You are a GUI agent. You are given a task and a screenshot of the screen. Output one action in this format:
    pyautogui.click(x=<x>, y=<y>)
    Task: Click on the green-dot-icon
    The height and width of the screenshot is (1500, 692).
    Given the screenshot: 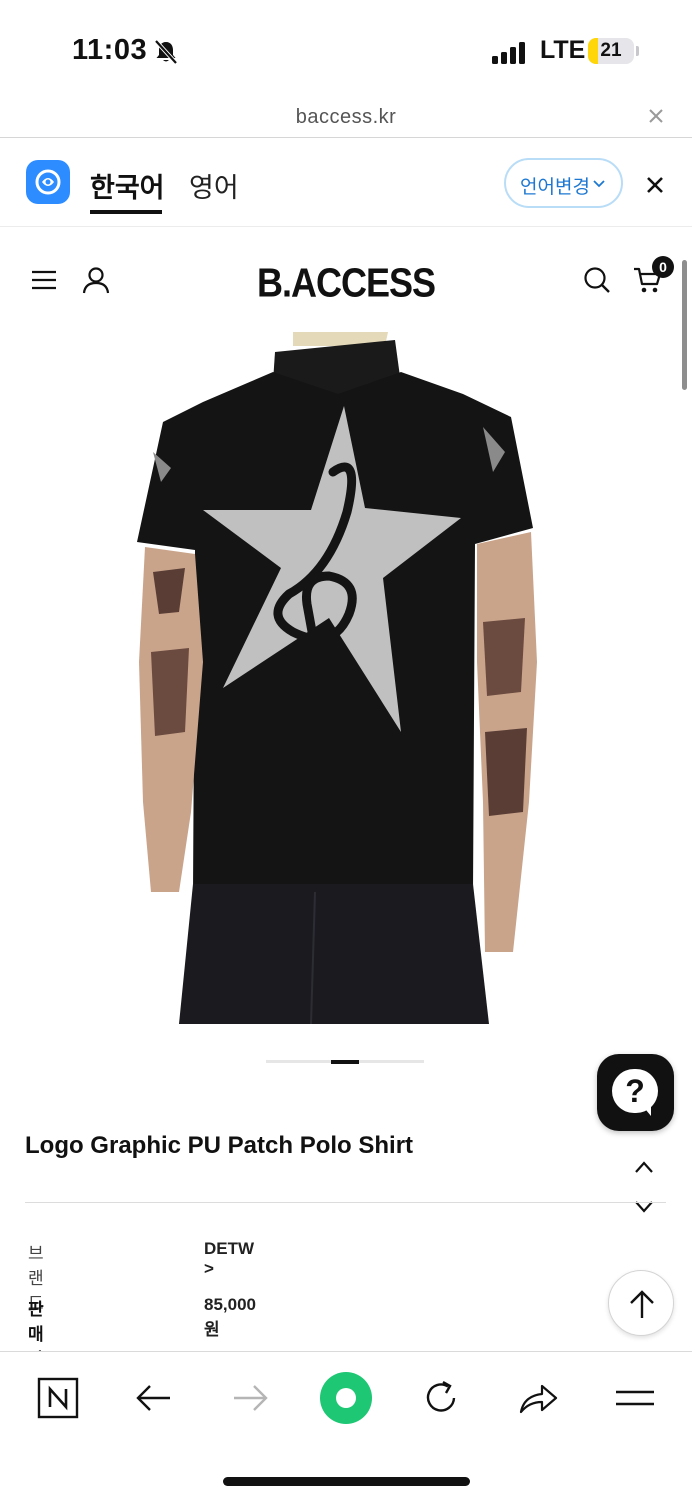 What is the action you would take?
    pyautogui.click(x=346, y=1398)
    